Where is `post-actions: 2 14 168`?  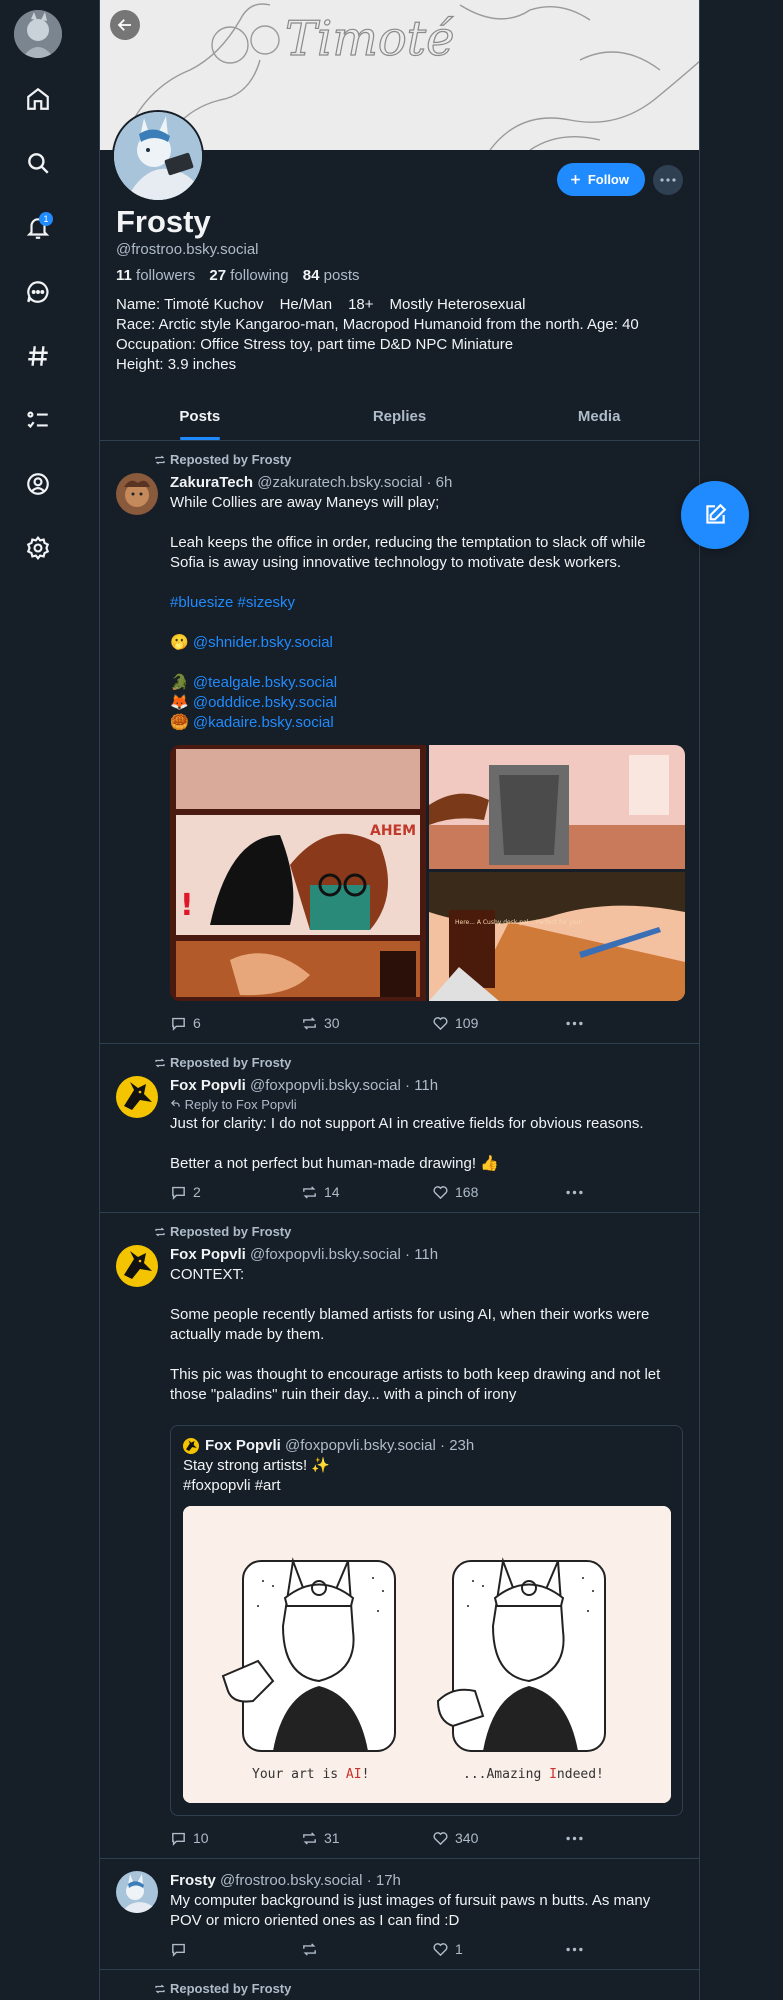
post-actions: 2 14 168 is located at coordinates (426, 1192).